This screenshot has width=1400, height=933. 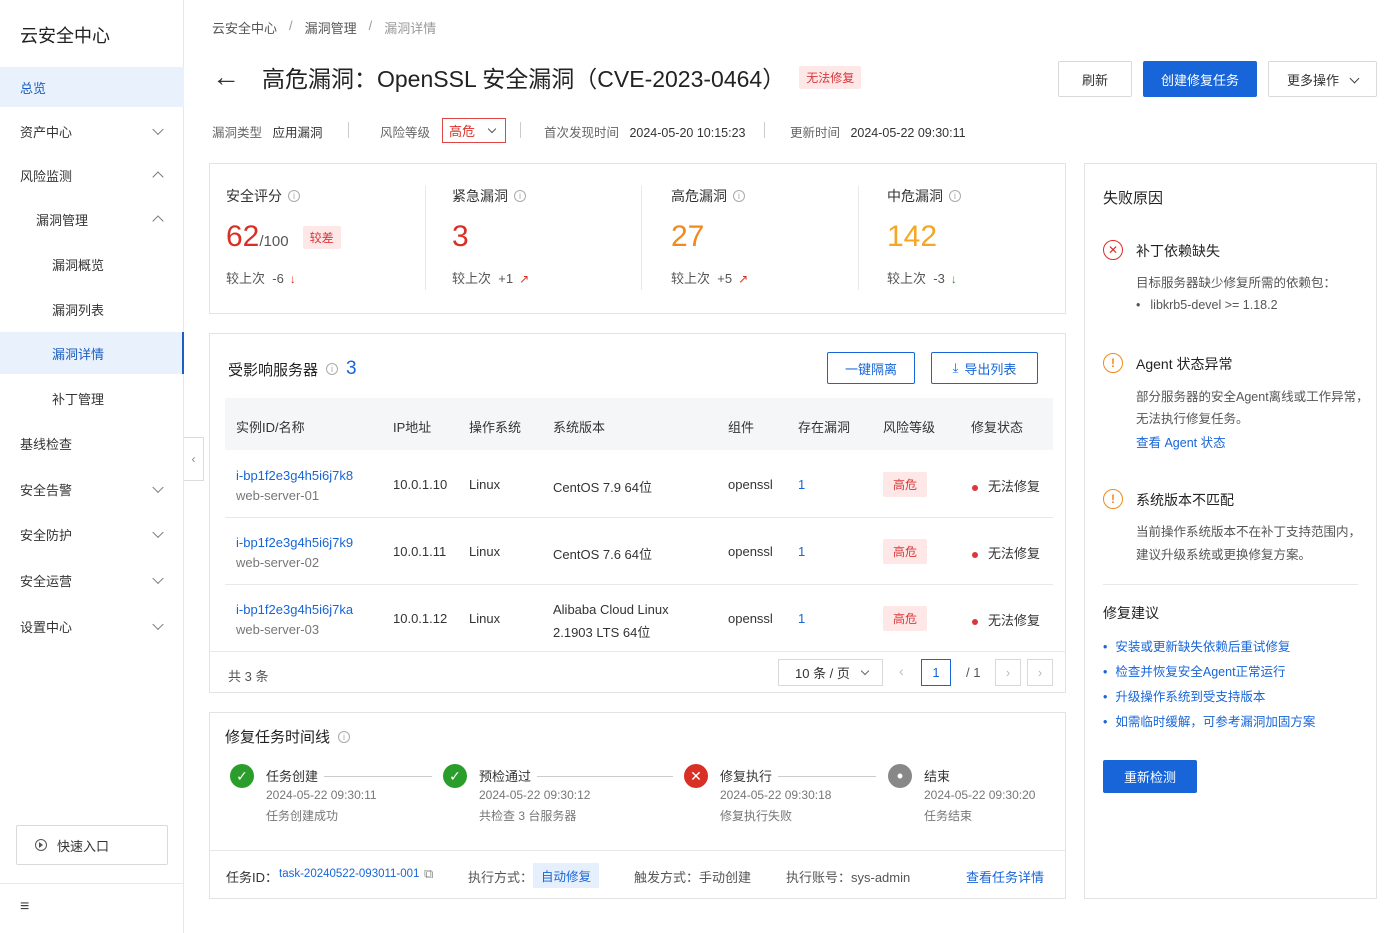 I want to click on instance-name: web-server-01, so click(x=278, y=495).